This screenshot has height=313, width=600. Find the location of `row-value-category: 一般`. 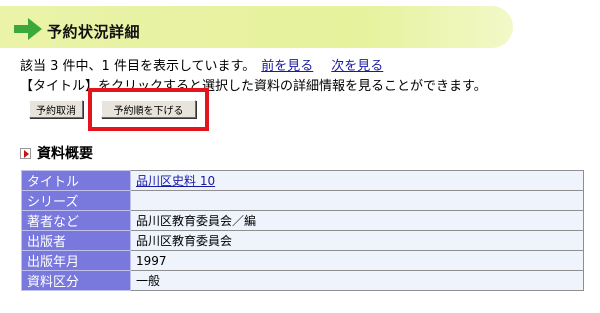

row-value-category: 一般 is located at coordinates (357, 280).